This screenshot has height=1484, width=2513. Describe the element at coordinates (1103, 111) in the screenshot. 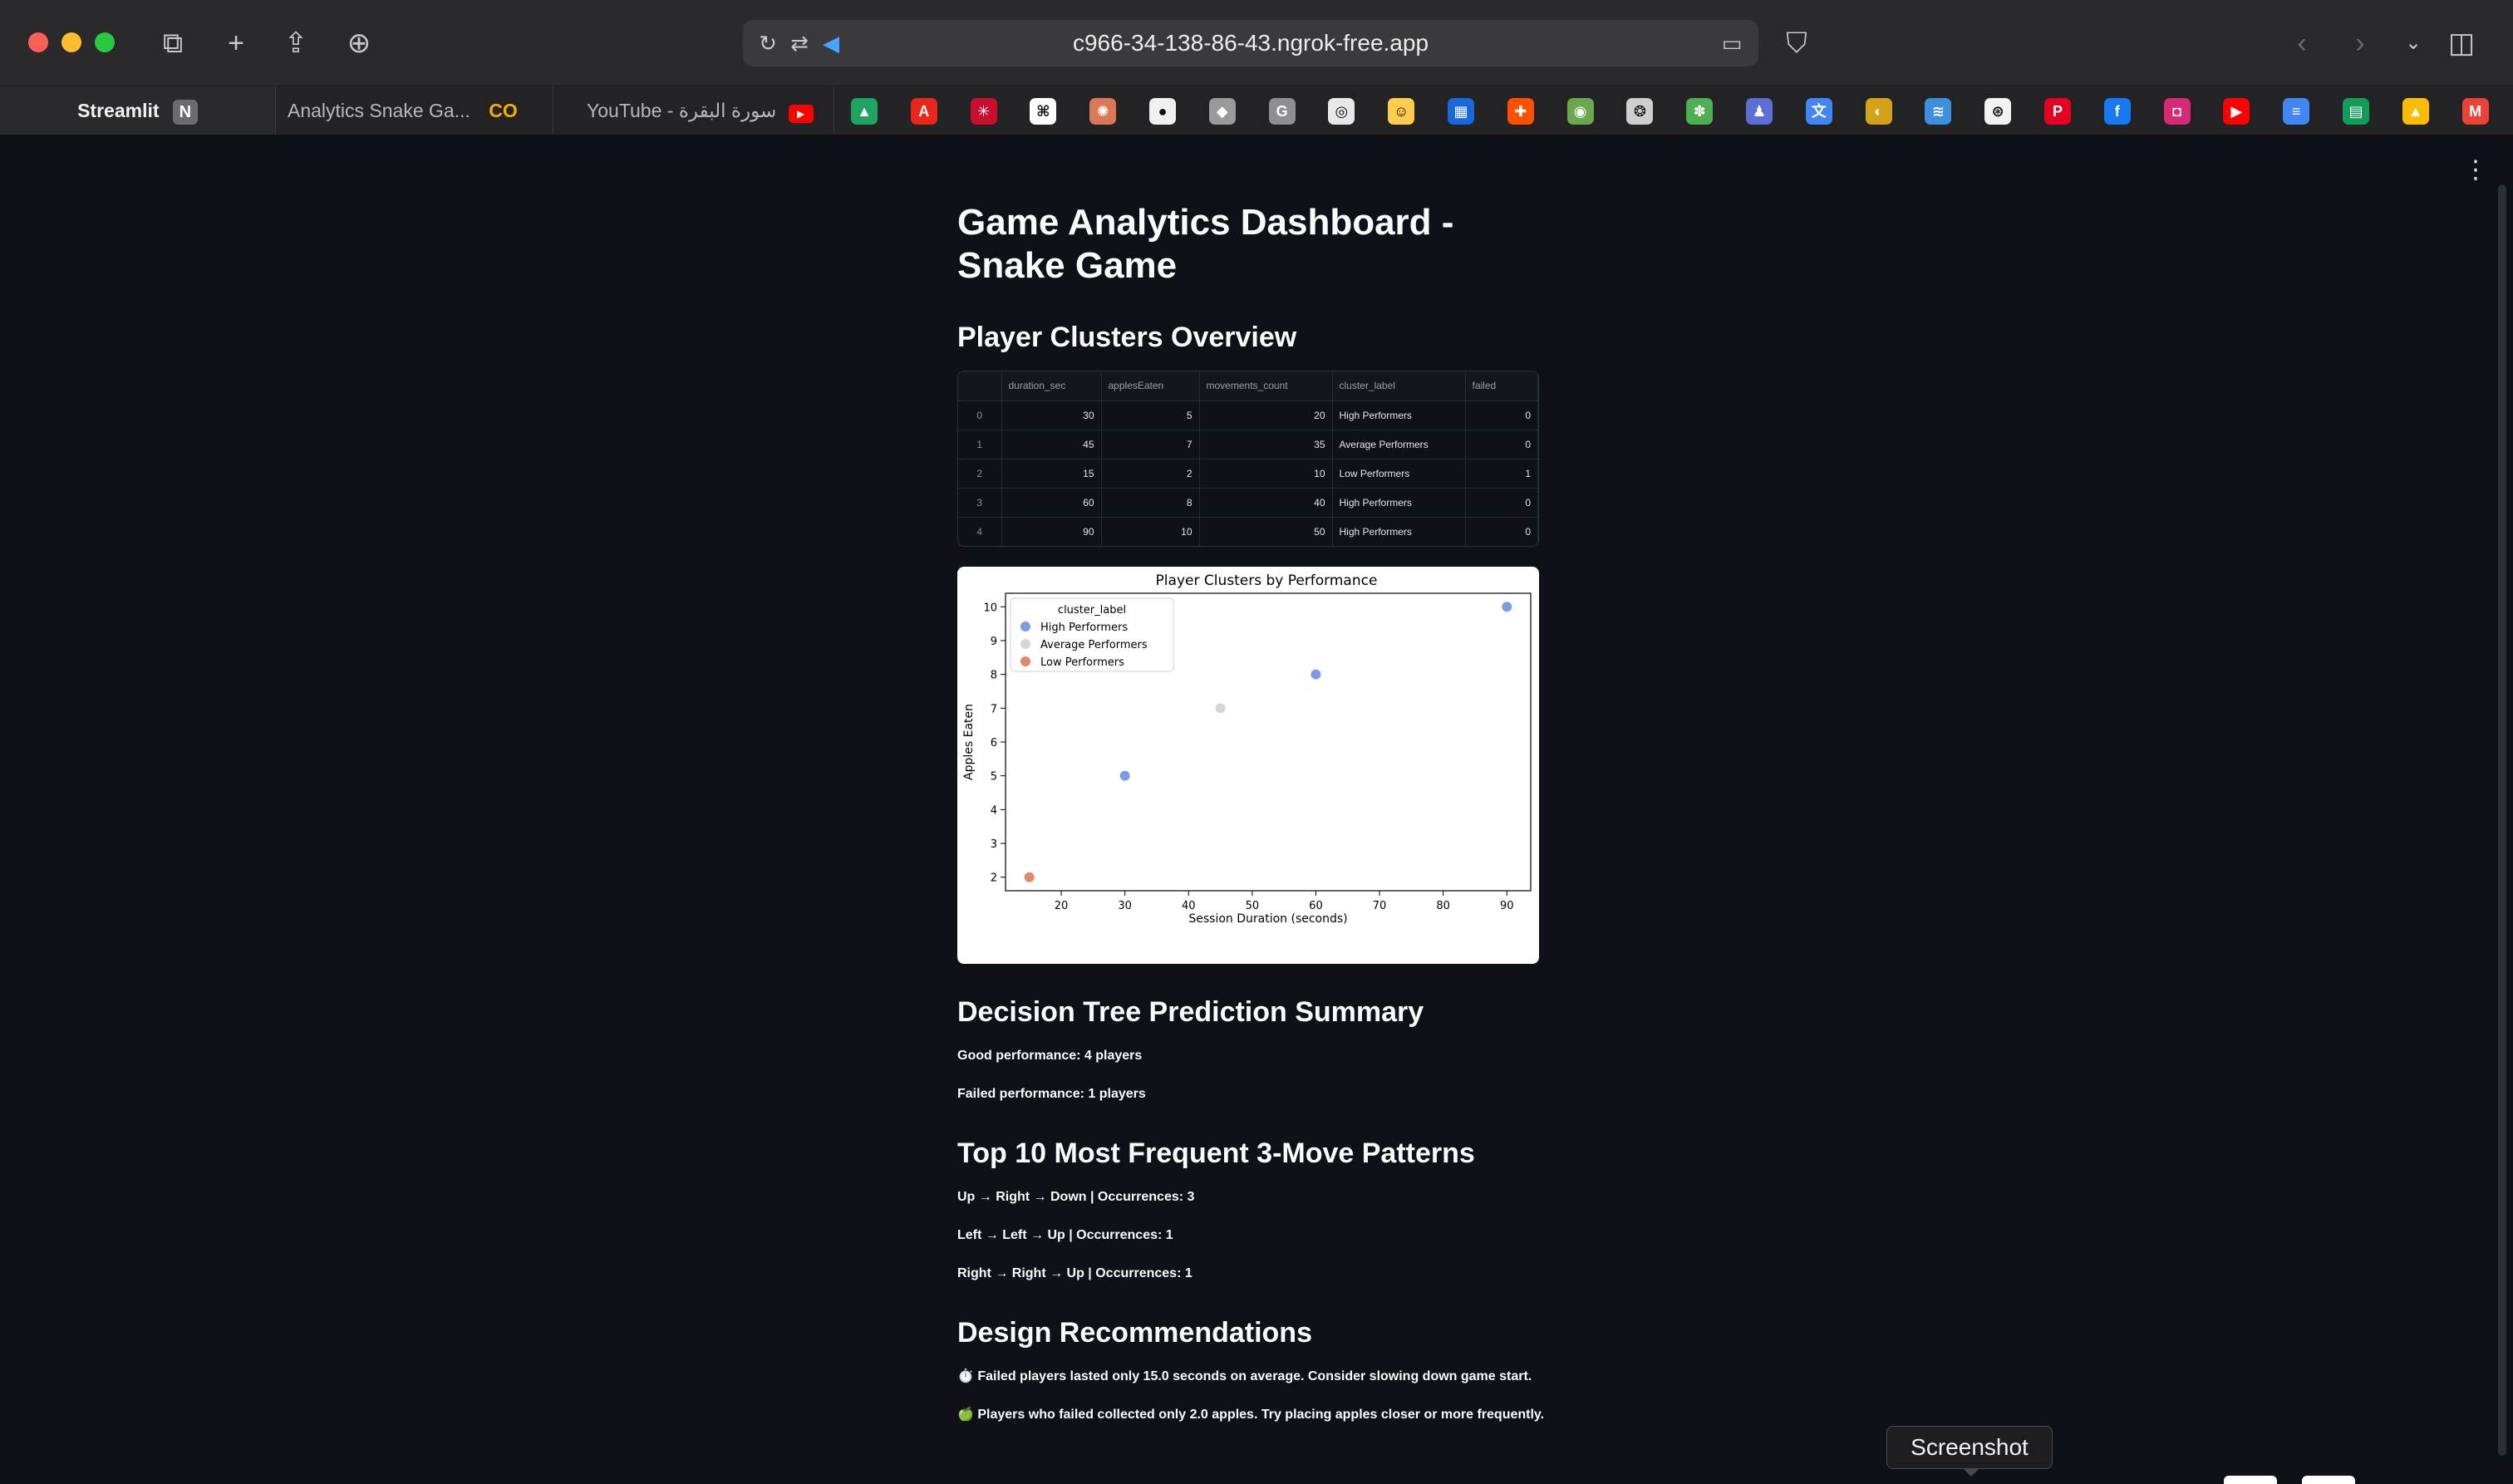

I see `claude-icon: ✺` at that location.